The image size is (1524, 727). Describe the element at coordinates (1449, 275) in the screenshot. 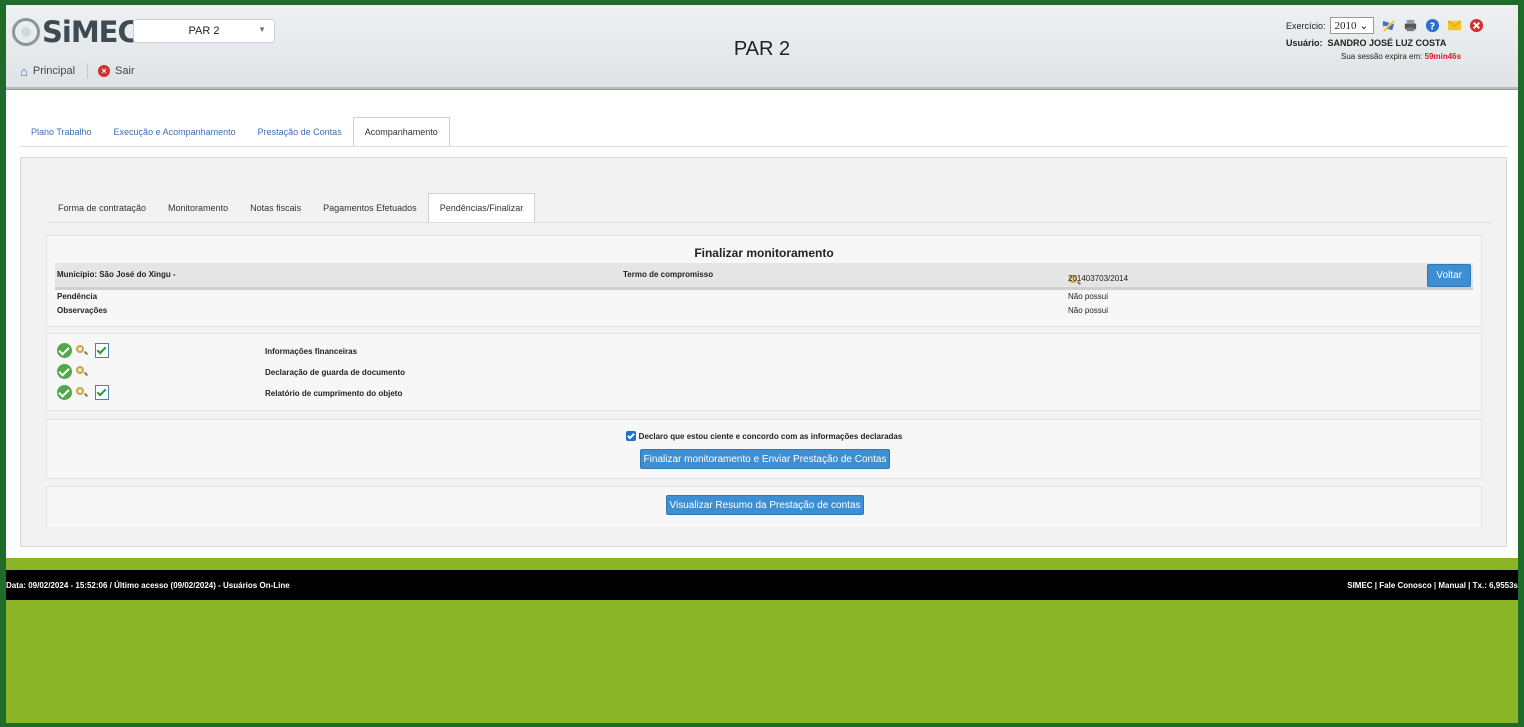

I see `voltar-button: Voltar` at that location.